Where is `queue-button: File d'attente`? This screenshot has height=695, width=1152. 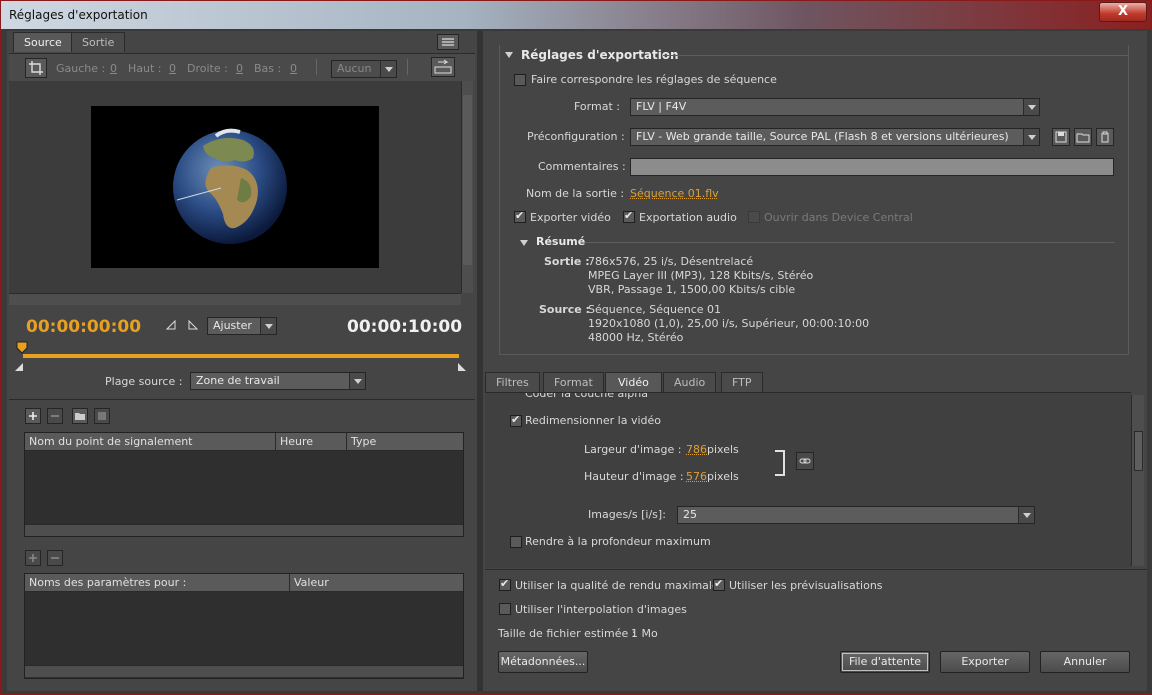 queue-button: File d'attente is located at coordinates (885, 662).